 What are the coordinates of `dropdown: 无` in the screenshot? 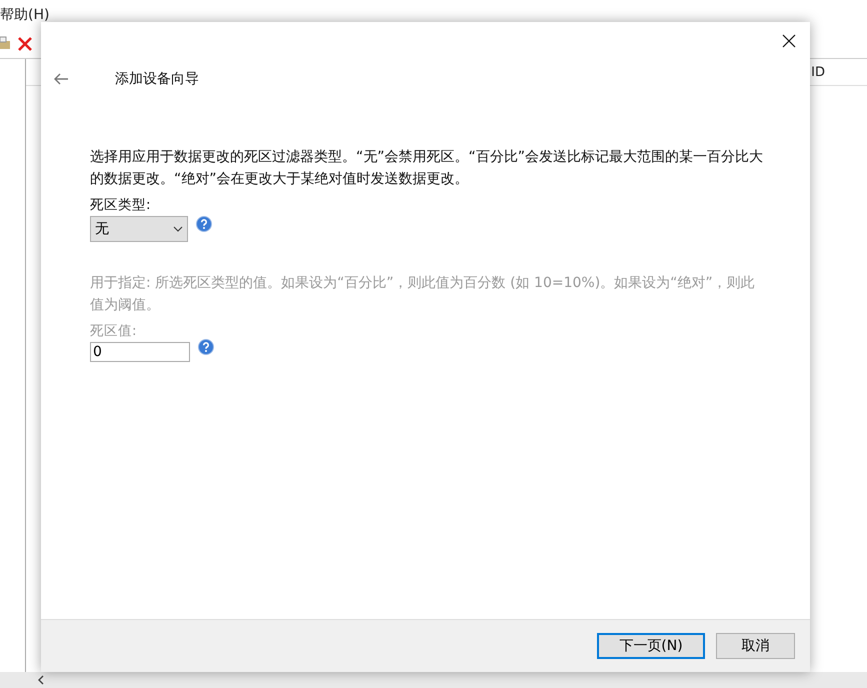 It's located at (139, 229).